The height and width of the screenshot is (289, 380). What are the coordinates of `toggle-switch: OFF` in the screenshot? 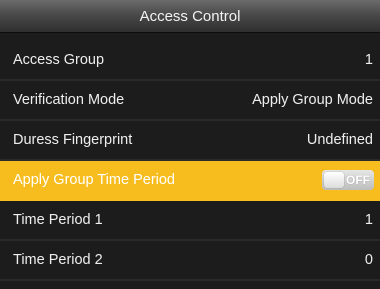 It's located at (348, 180).